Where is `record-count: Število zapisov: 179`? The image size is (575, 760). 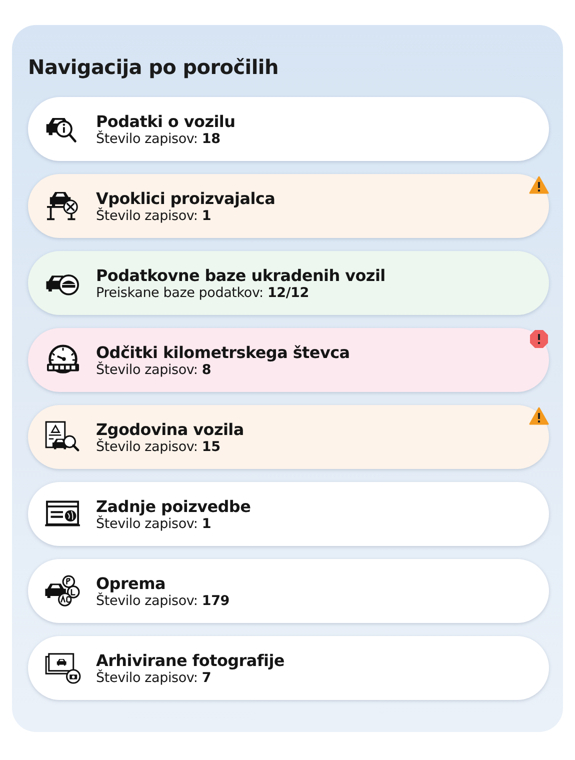 record-count: Število zapisov: 179 is located at coordinates (163, 600).